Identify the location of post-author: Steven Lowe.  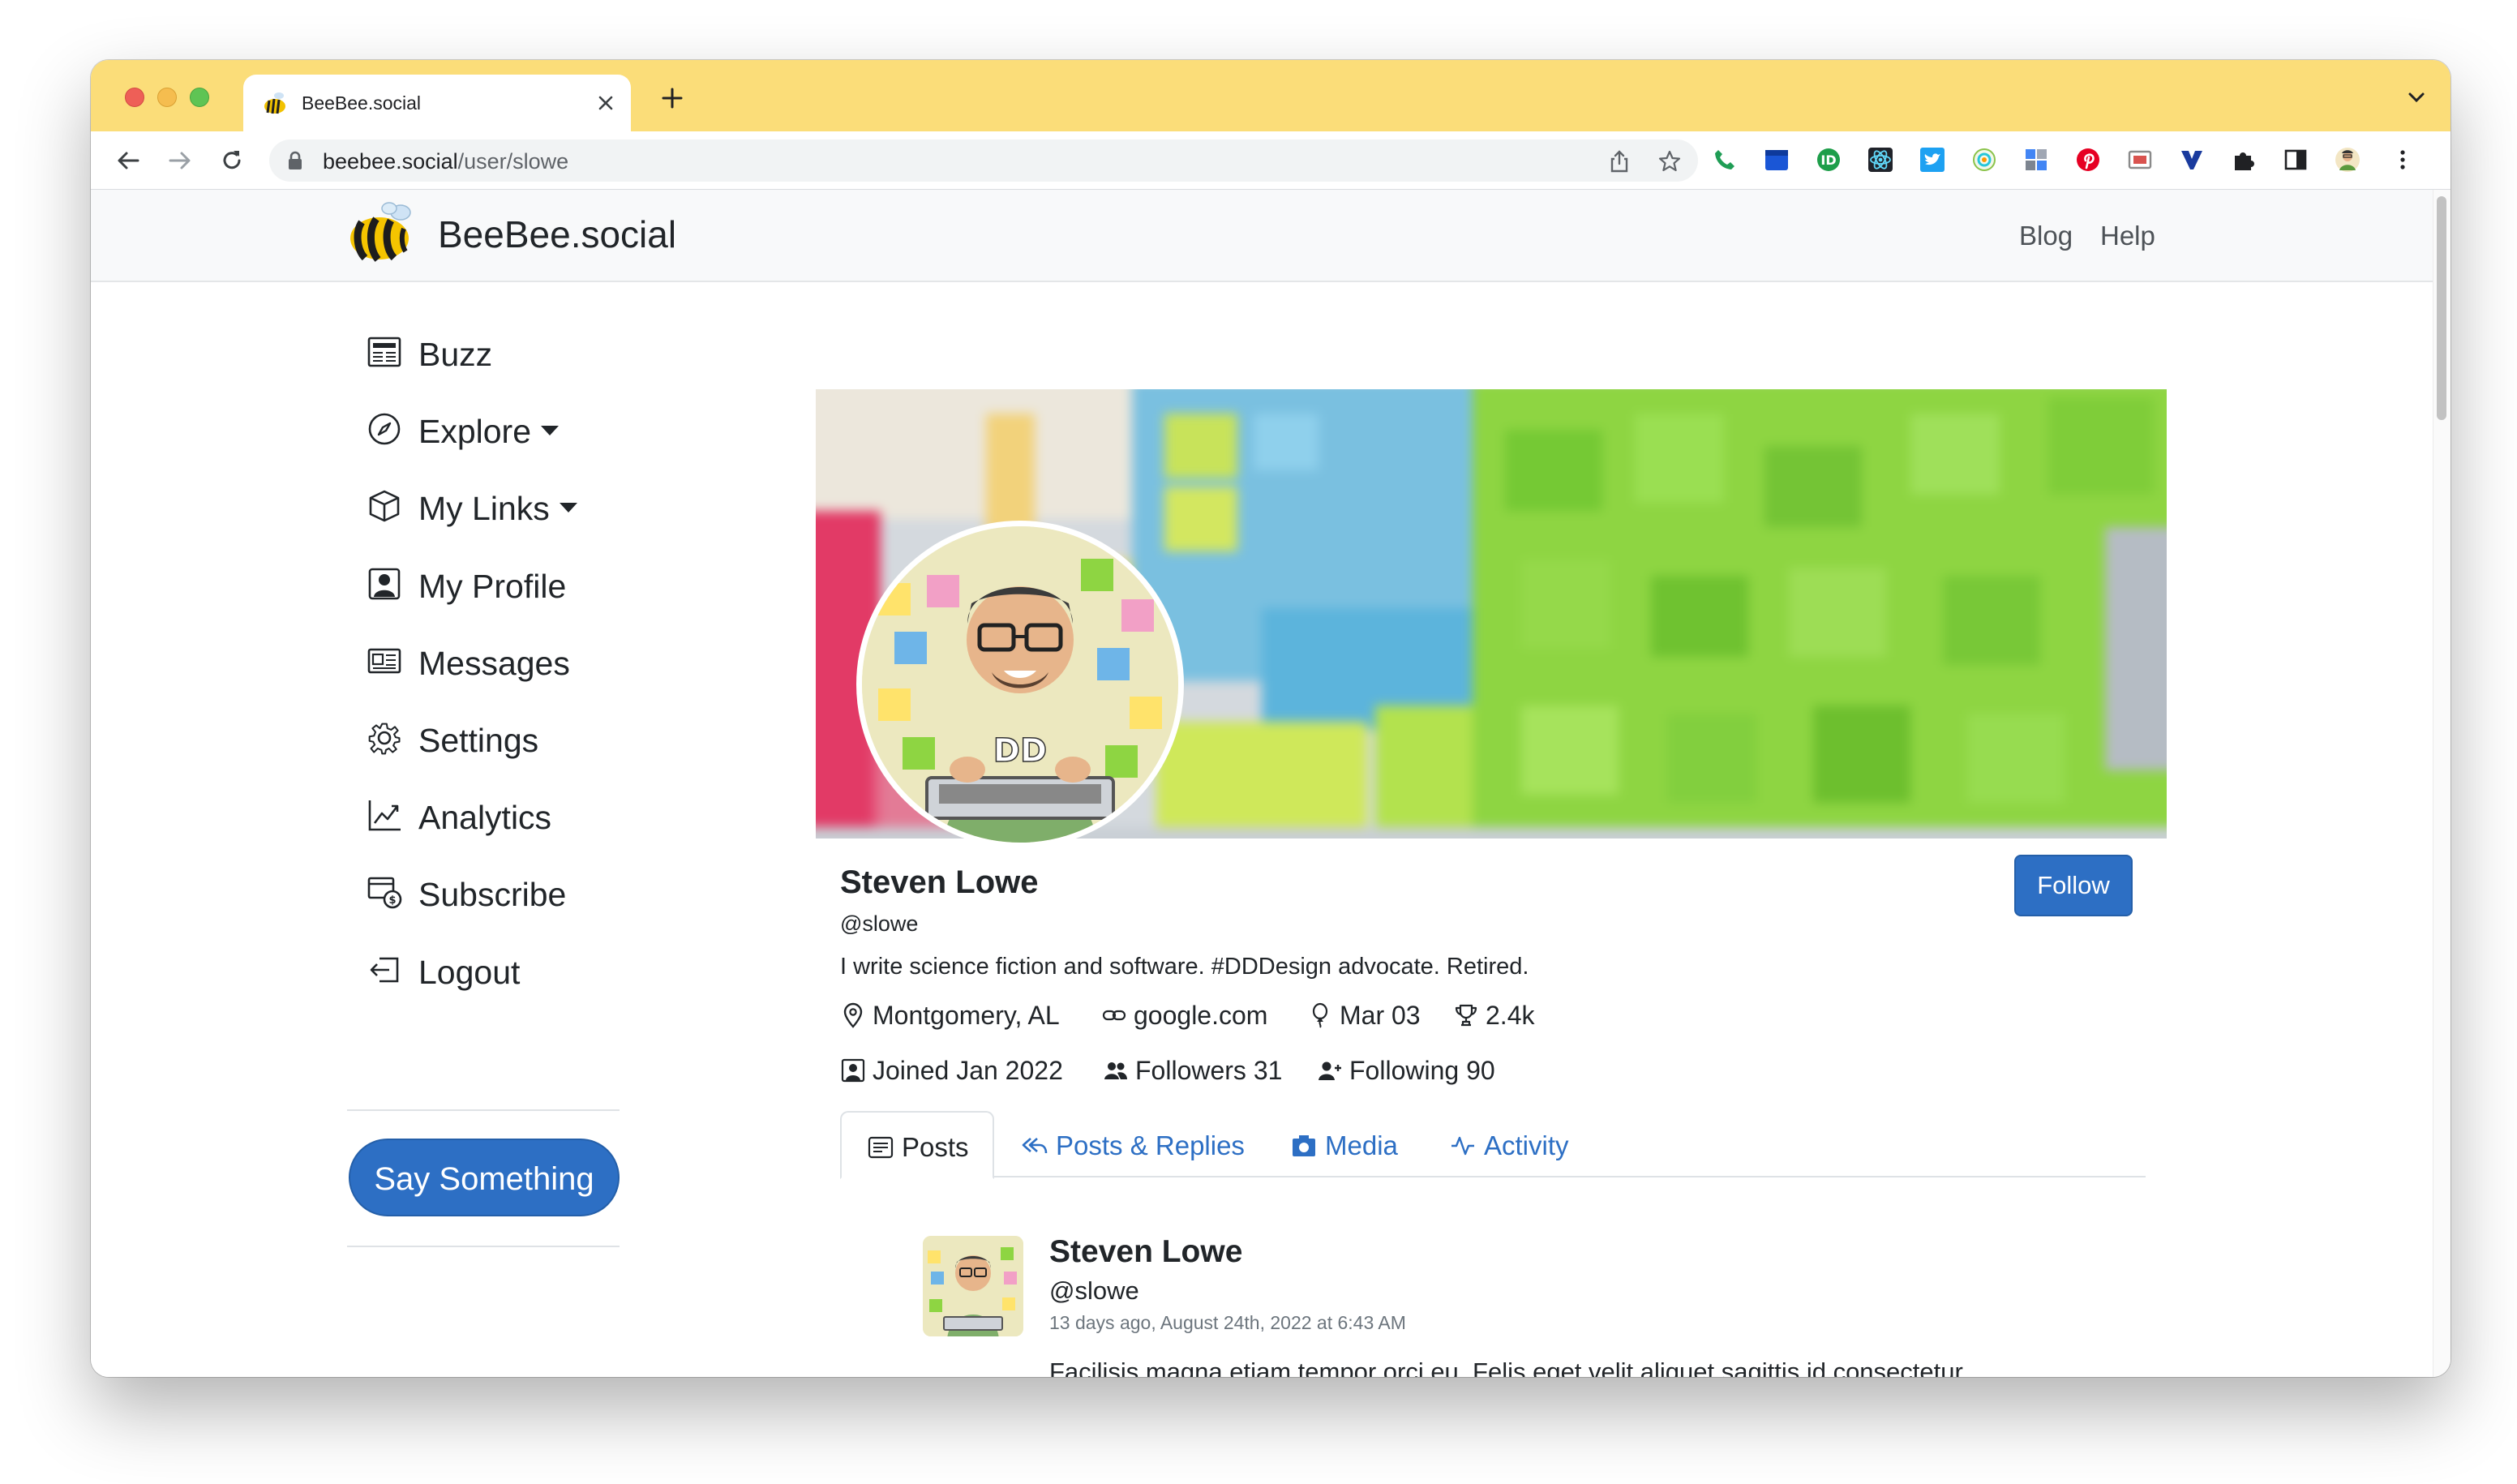
(1145, 1252).